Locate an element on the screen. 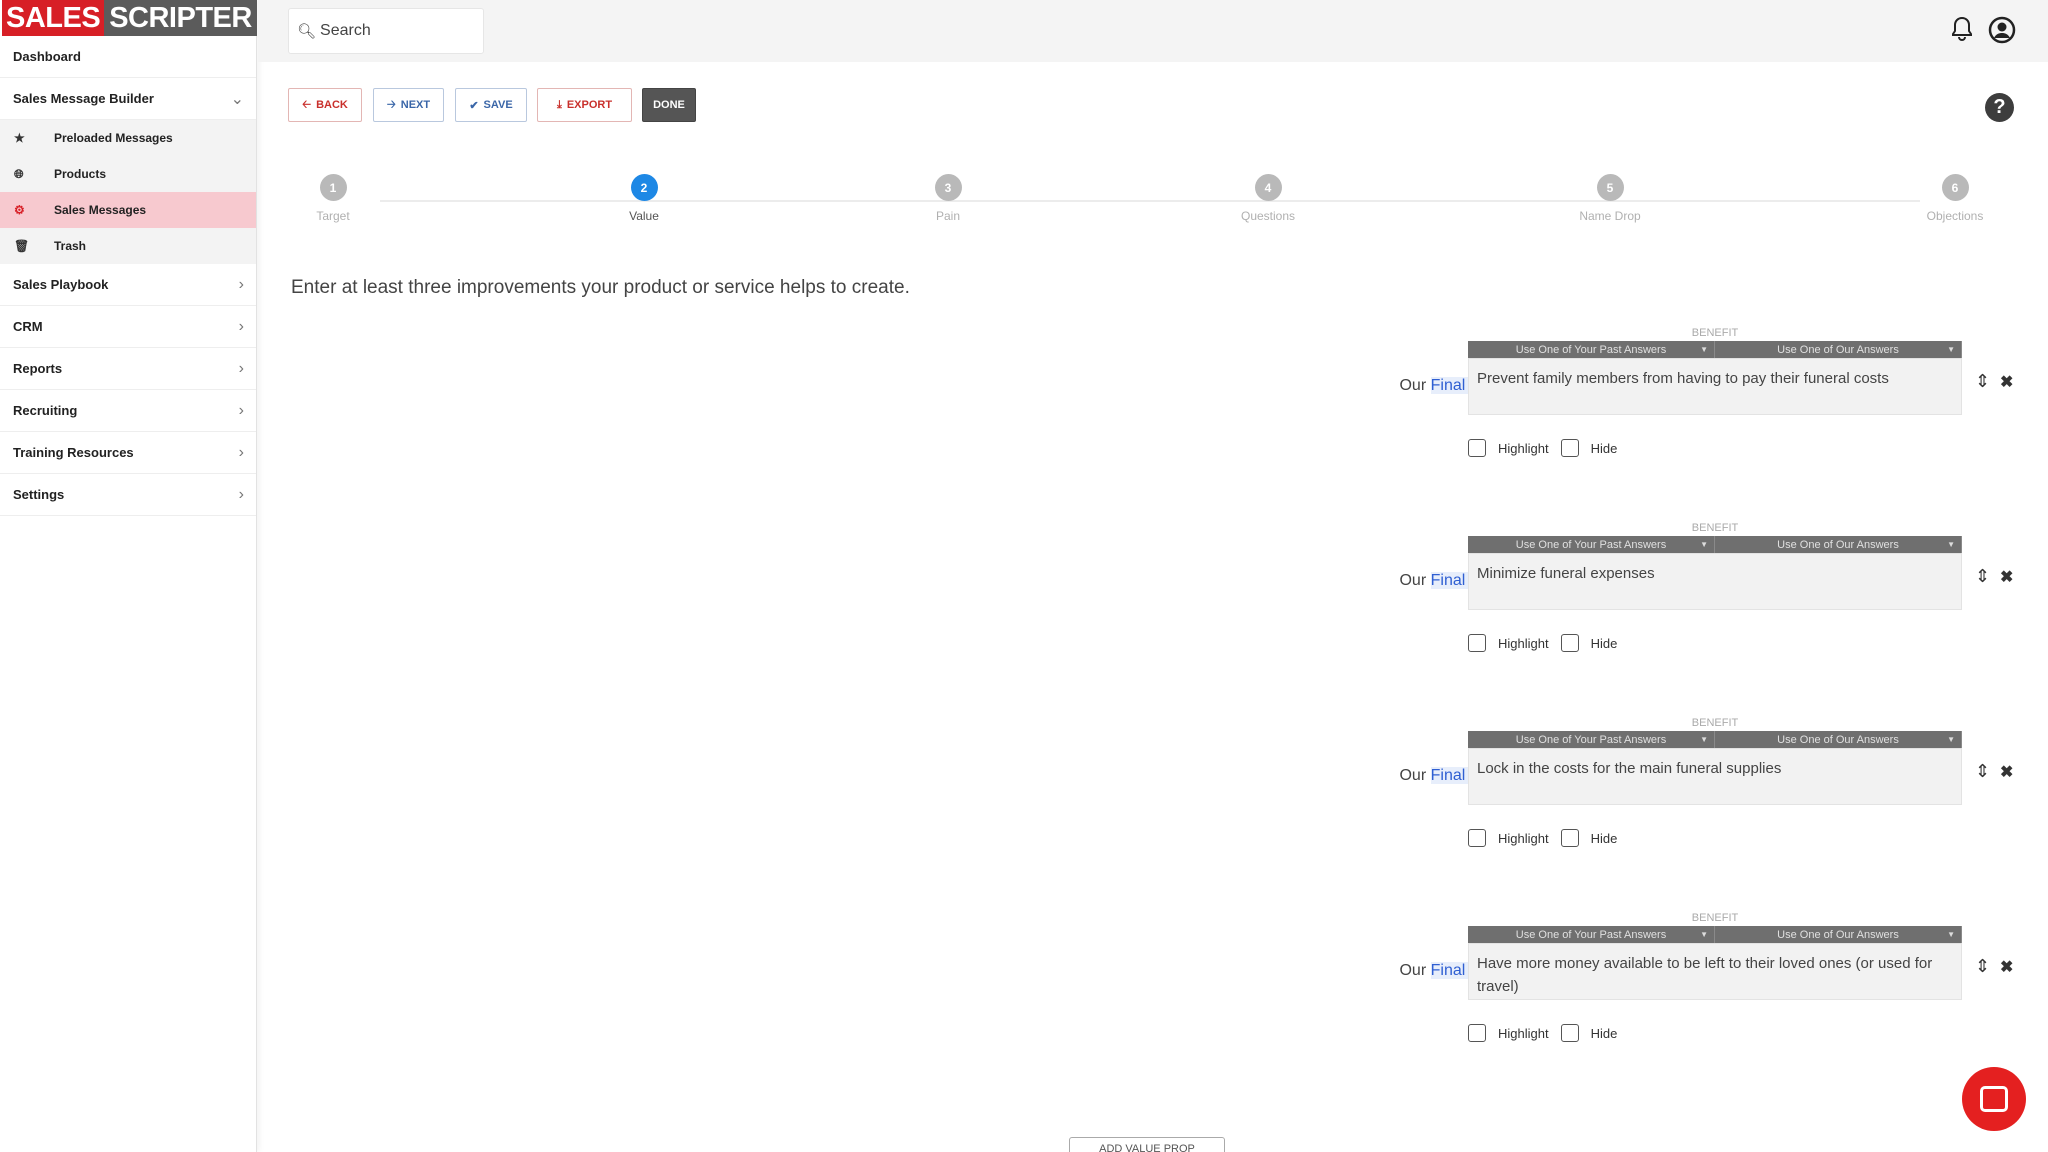 The image size is (2048, 1152). prefix-our: Our is located at coordinates (1413, 970).